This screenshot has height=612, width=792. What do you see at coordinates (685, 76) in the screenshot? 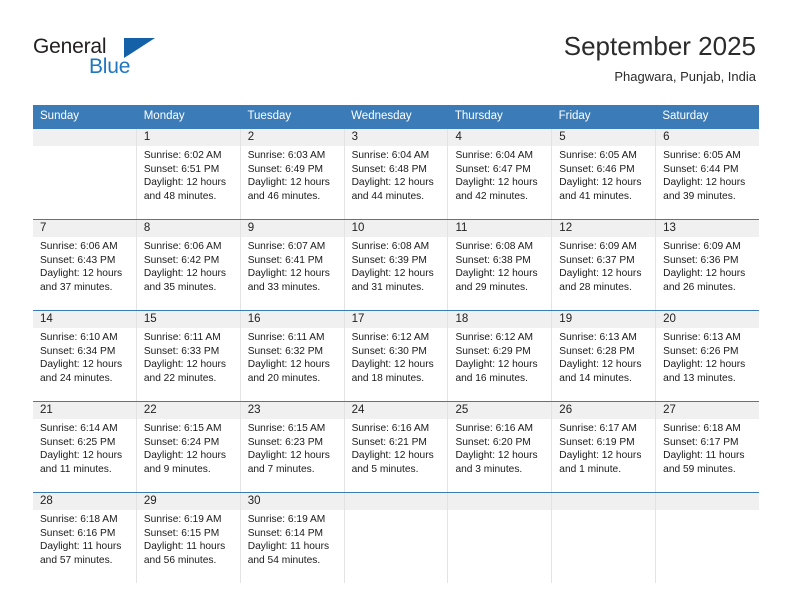
I see `page-subtitle: Phagwara, Punjab, India` at bounding box center [685, 76].